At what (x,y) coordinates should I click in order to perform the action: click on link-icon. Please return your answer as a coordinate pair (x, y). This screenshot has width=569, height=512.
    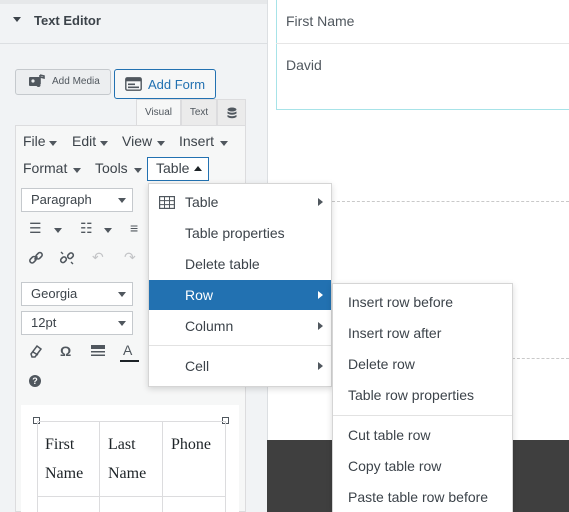
    Looking at the image, I should click on (36, 258).